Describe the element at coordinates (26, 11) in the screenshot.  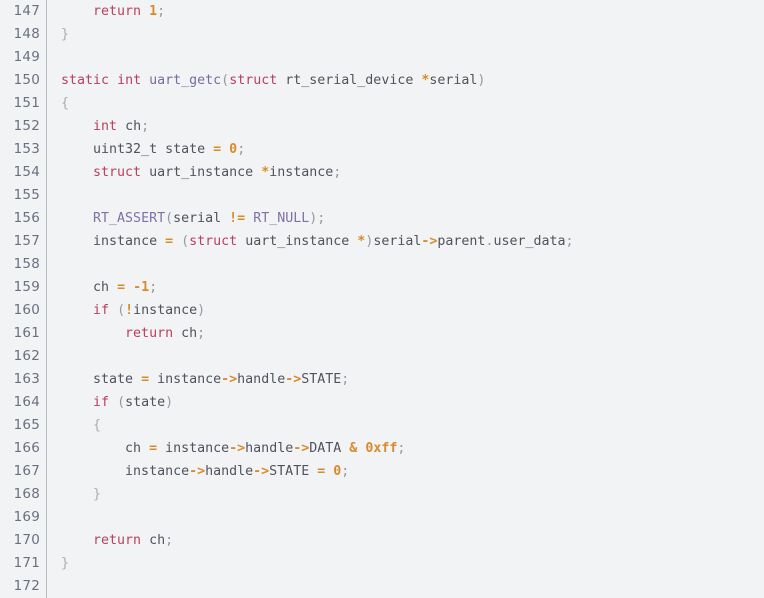
I see `line-number: 147` at that location.